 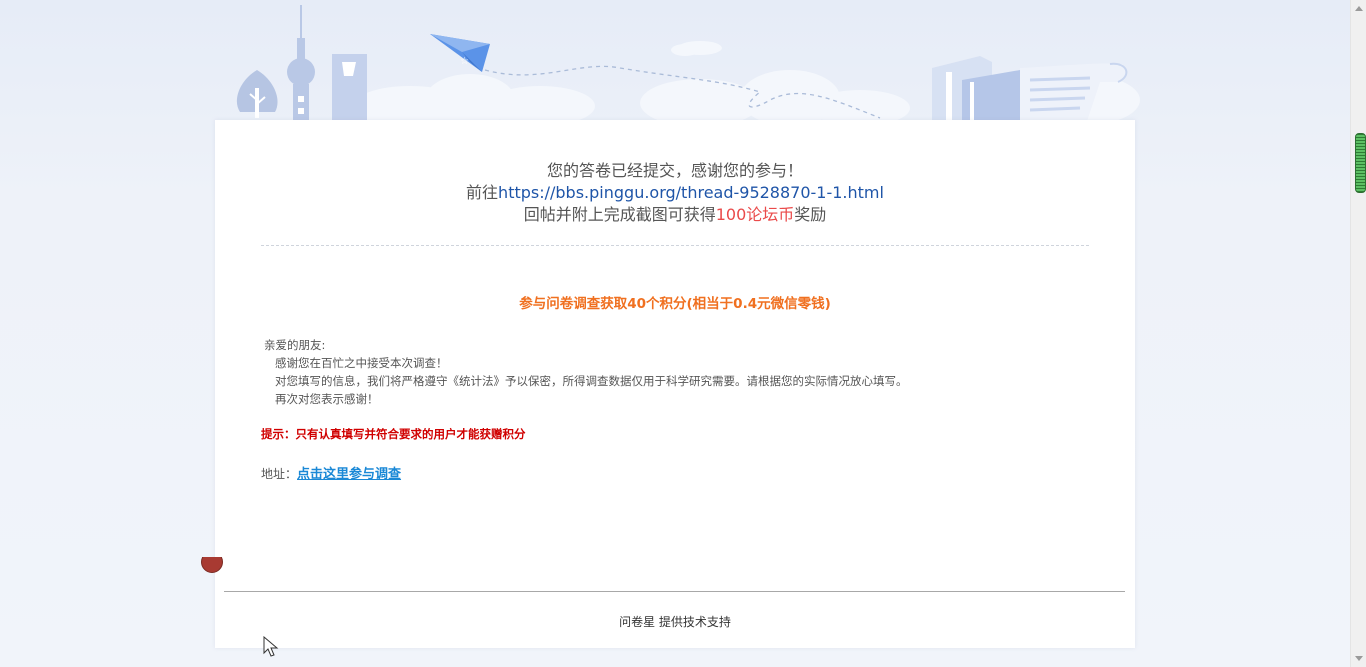 What do you see at coordinates (257, 94) in the screenshot?
I see `tree-icon` at bounding box center [257, 94].